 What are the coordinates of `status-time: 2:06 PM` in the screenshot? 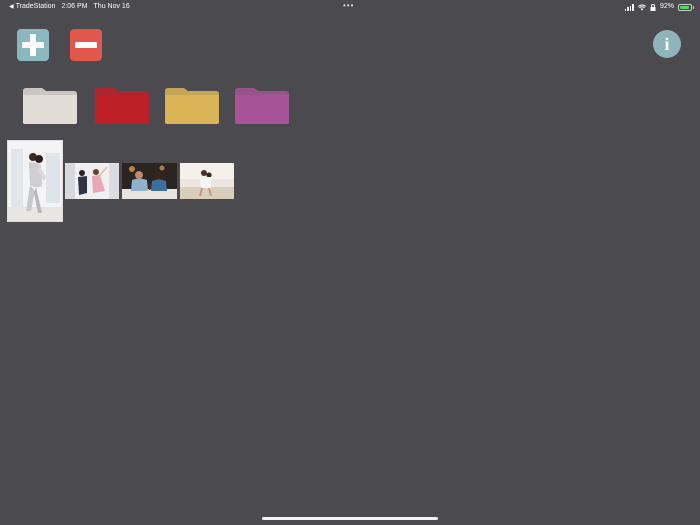 It's located at (74, 6).